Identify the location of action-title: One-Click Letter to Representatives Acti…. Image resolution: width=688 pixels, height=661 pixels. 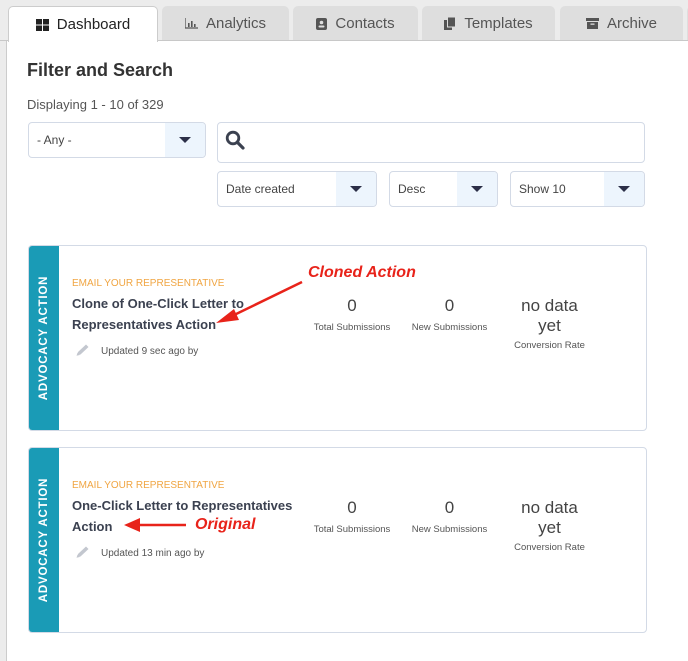
(187, 516).